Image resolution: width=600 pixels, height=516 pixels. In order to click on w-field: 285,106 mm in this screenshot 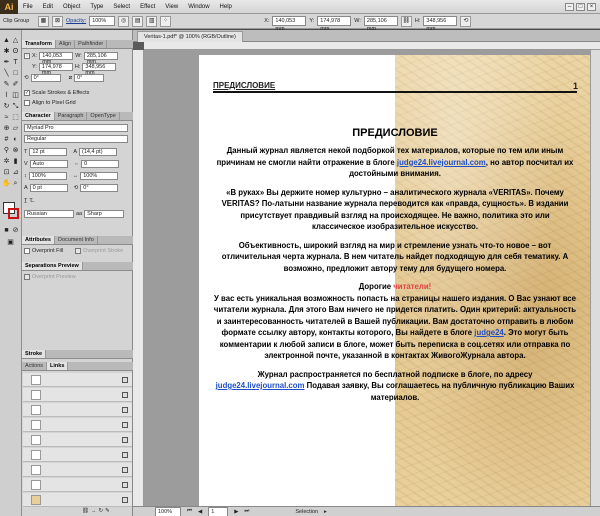, I will do `click(380, 24)`.